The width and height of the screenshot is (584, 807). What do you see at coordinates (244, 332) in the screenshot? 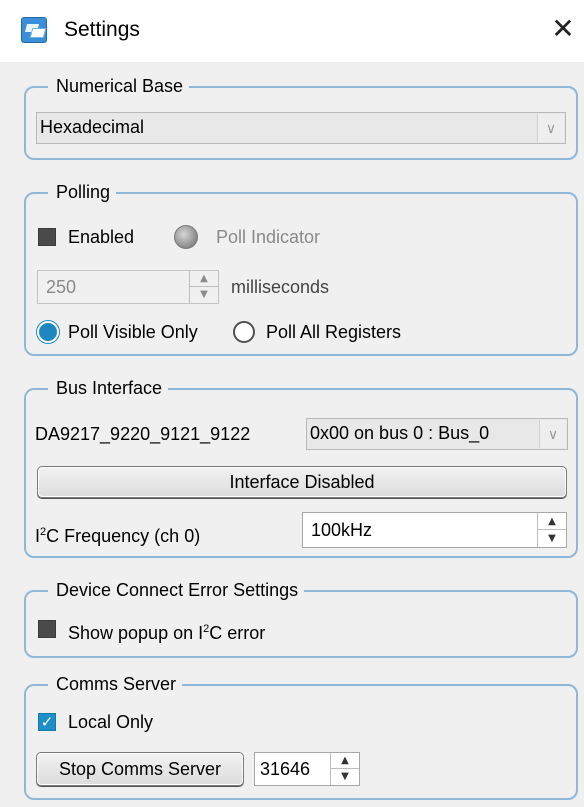
I see `poll-all-registers-radio` at bounding box center [244, 332].